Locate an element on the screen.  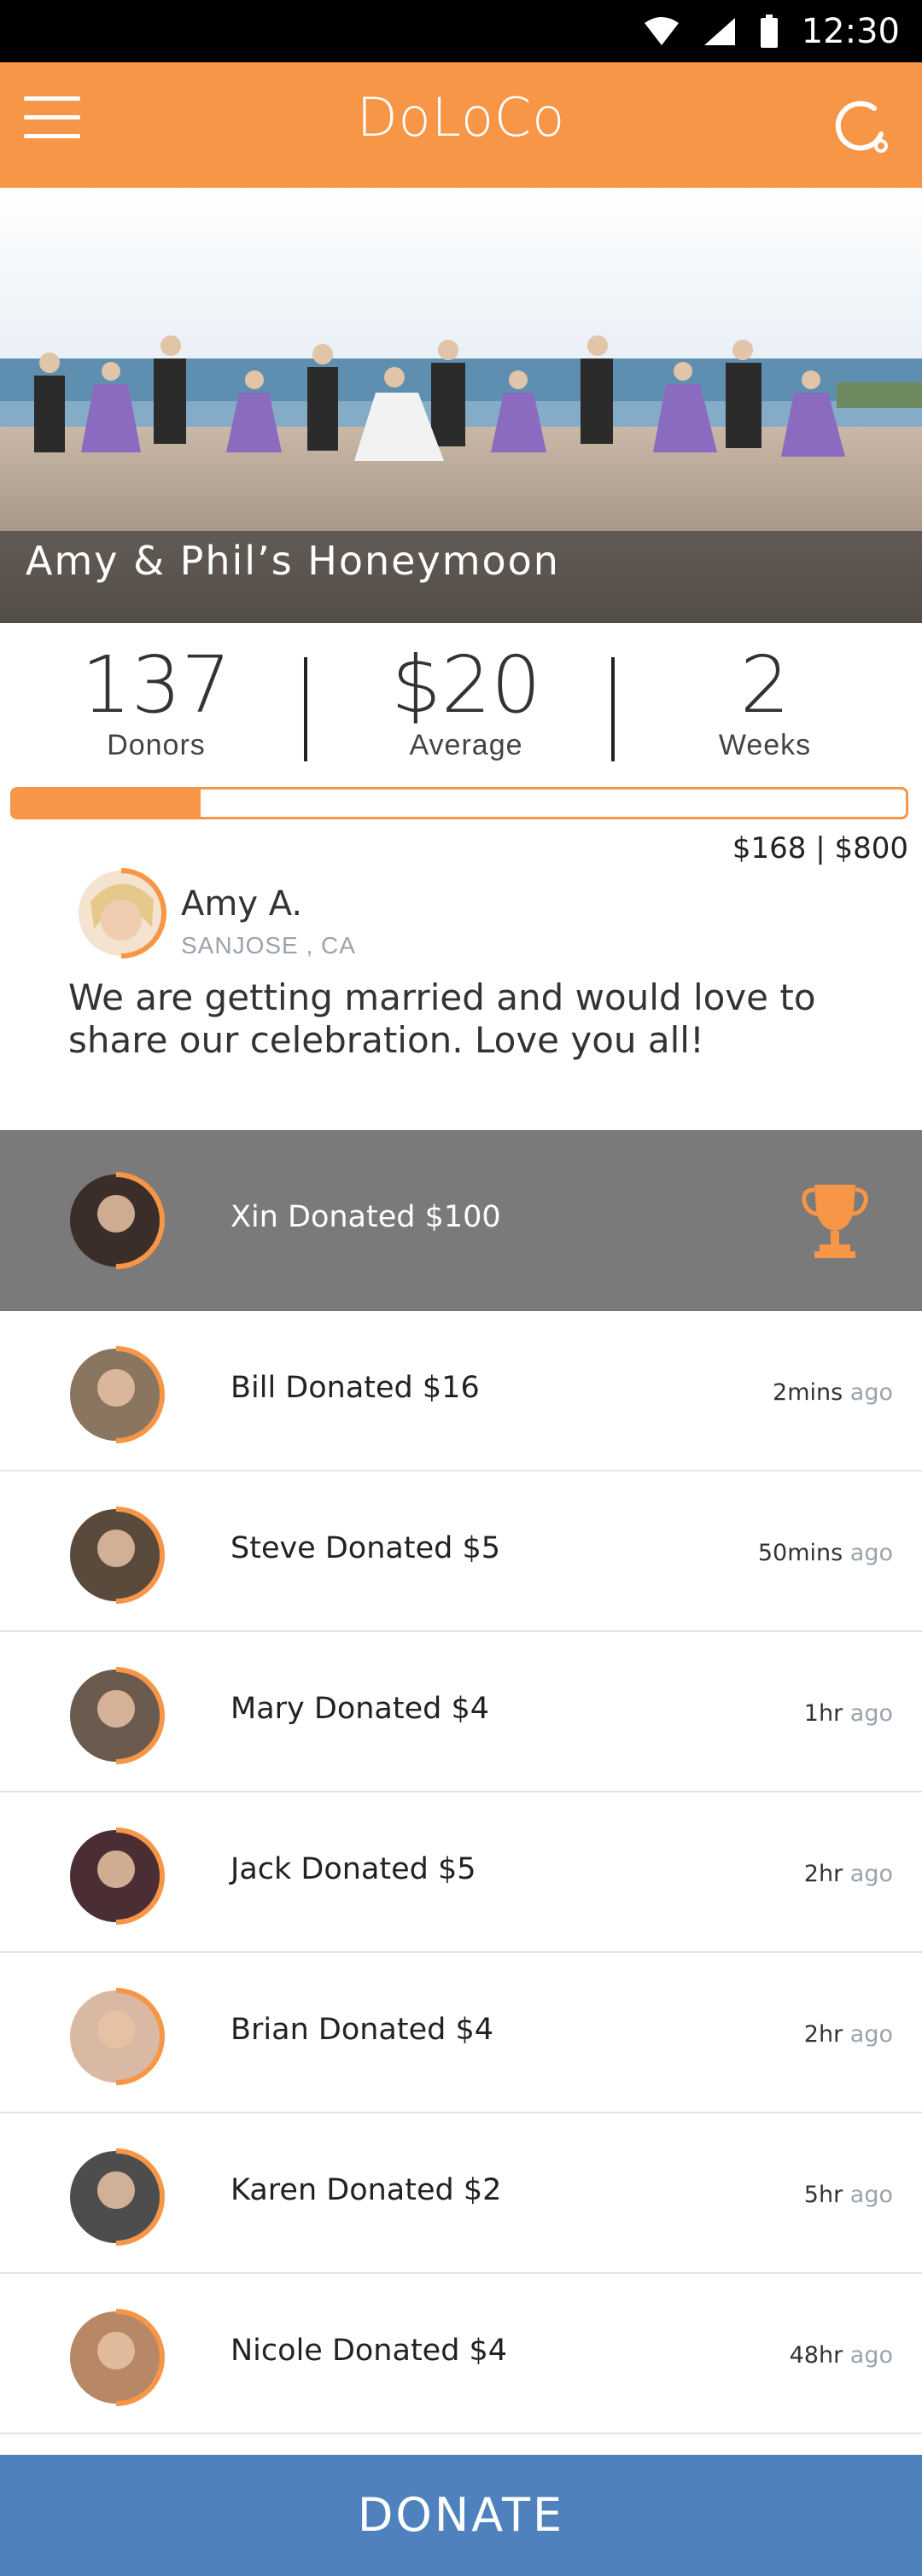
donation-row: Bill Donated $16 2mins ago is located at coordinates (461, 1391).